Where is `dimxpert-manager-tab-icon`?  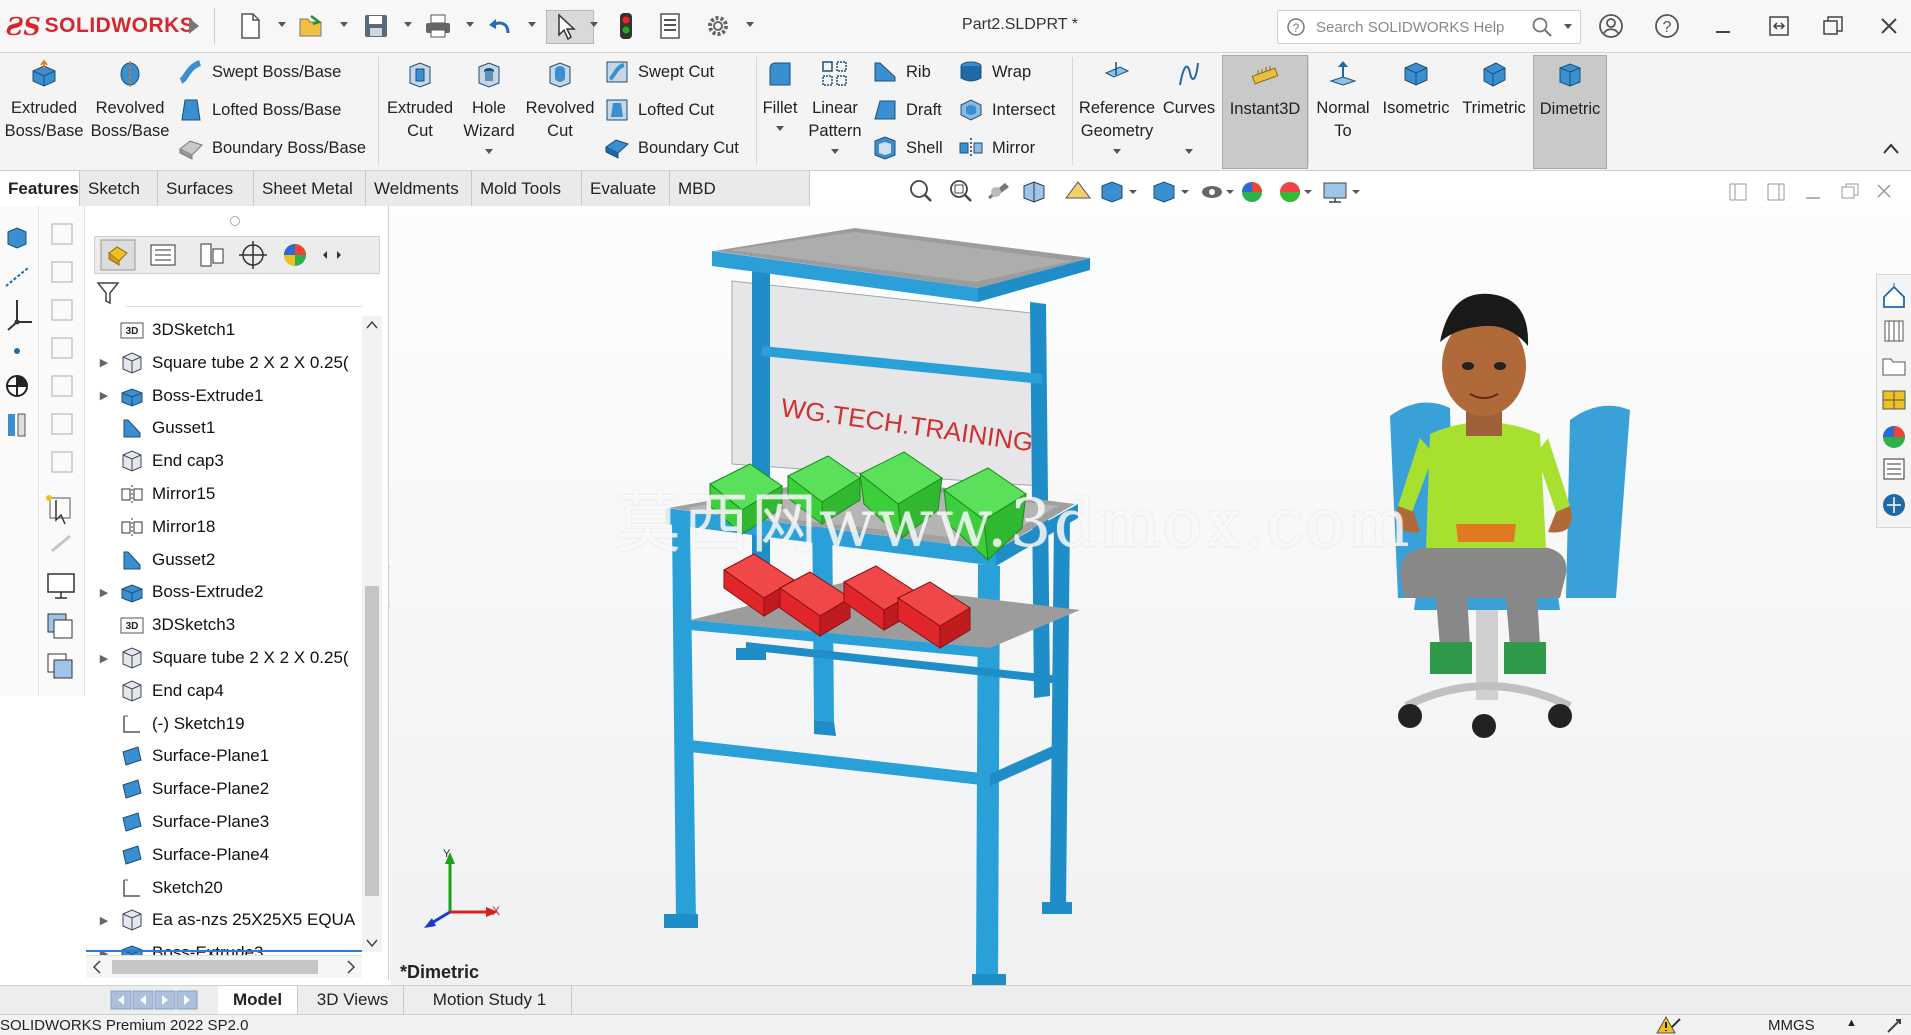
dimxpert-manager-tab-icon is located at coordinates (253, 255).